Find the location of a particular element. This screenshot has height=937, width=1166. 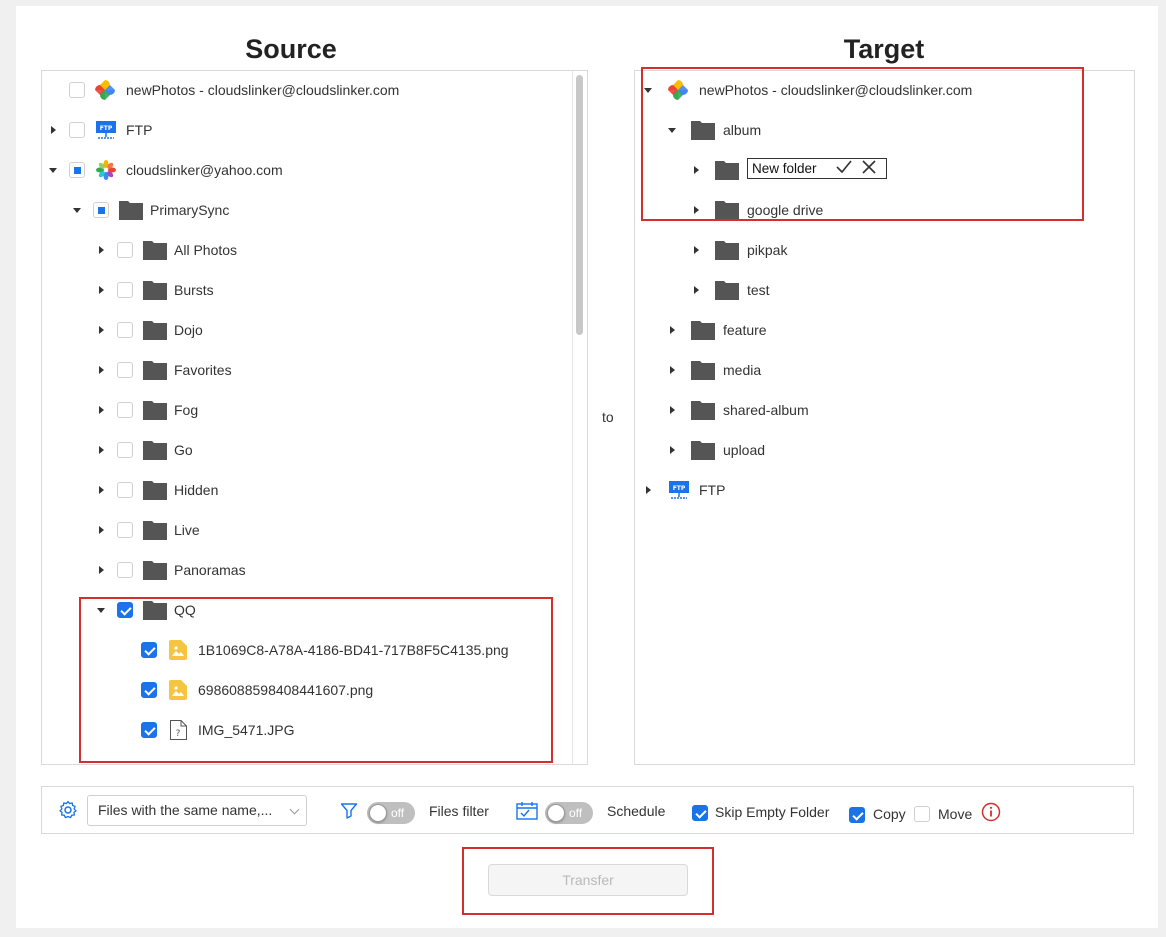

copy-checkbox is located at coordinates (857, 815).